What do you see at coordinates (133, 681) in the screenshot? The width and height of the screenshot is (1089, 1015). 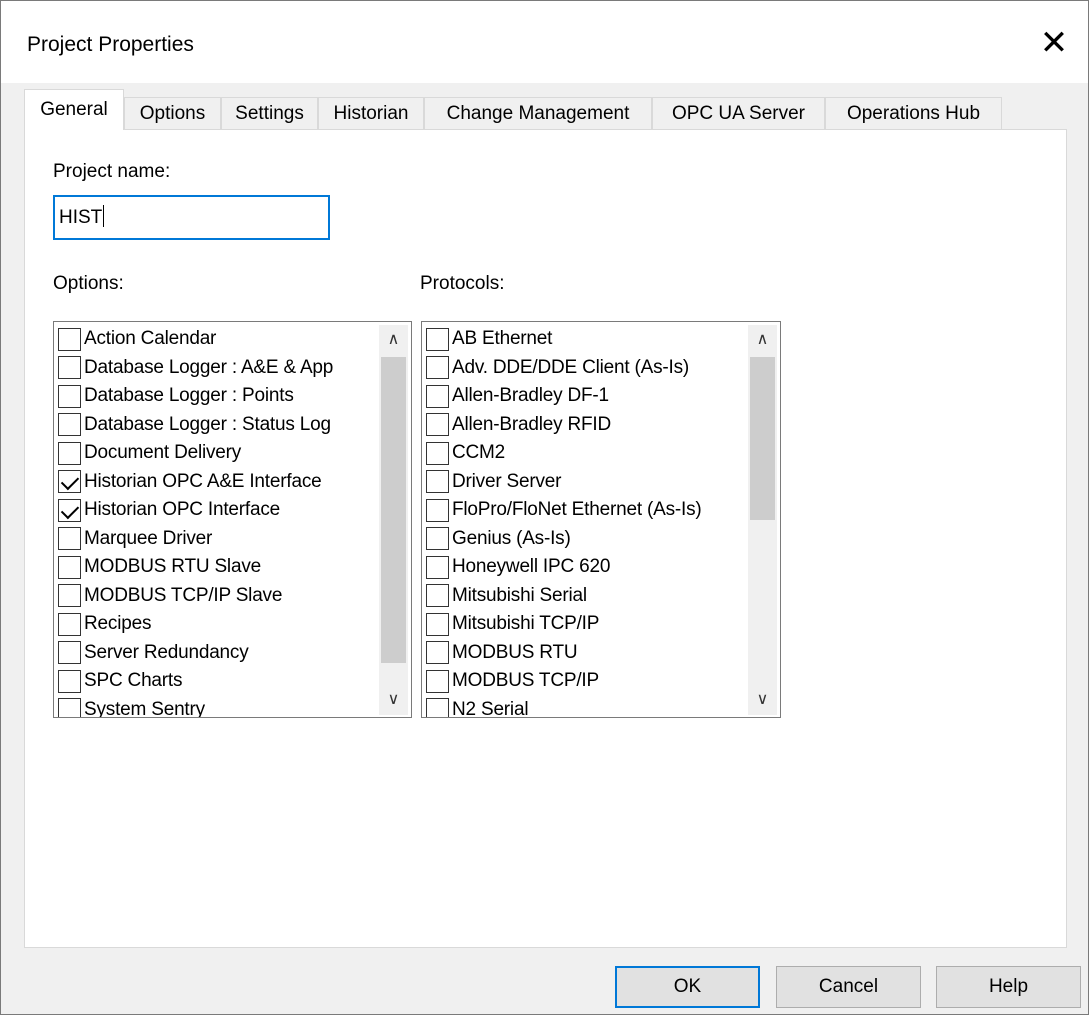 I see `option-item-label: SPC Charts` at bounding box center [133, 681].